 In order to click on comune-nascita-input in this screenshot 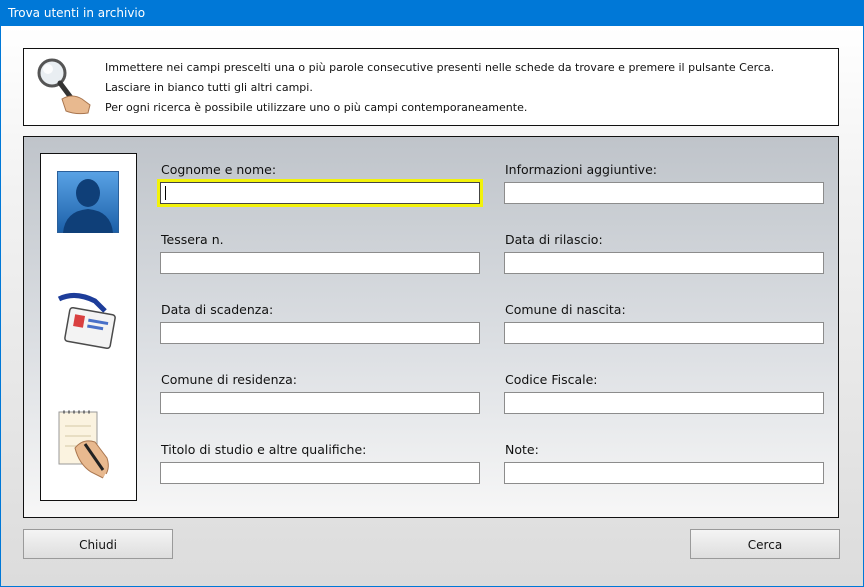, I will do `click(664, 333)`.